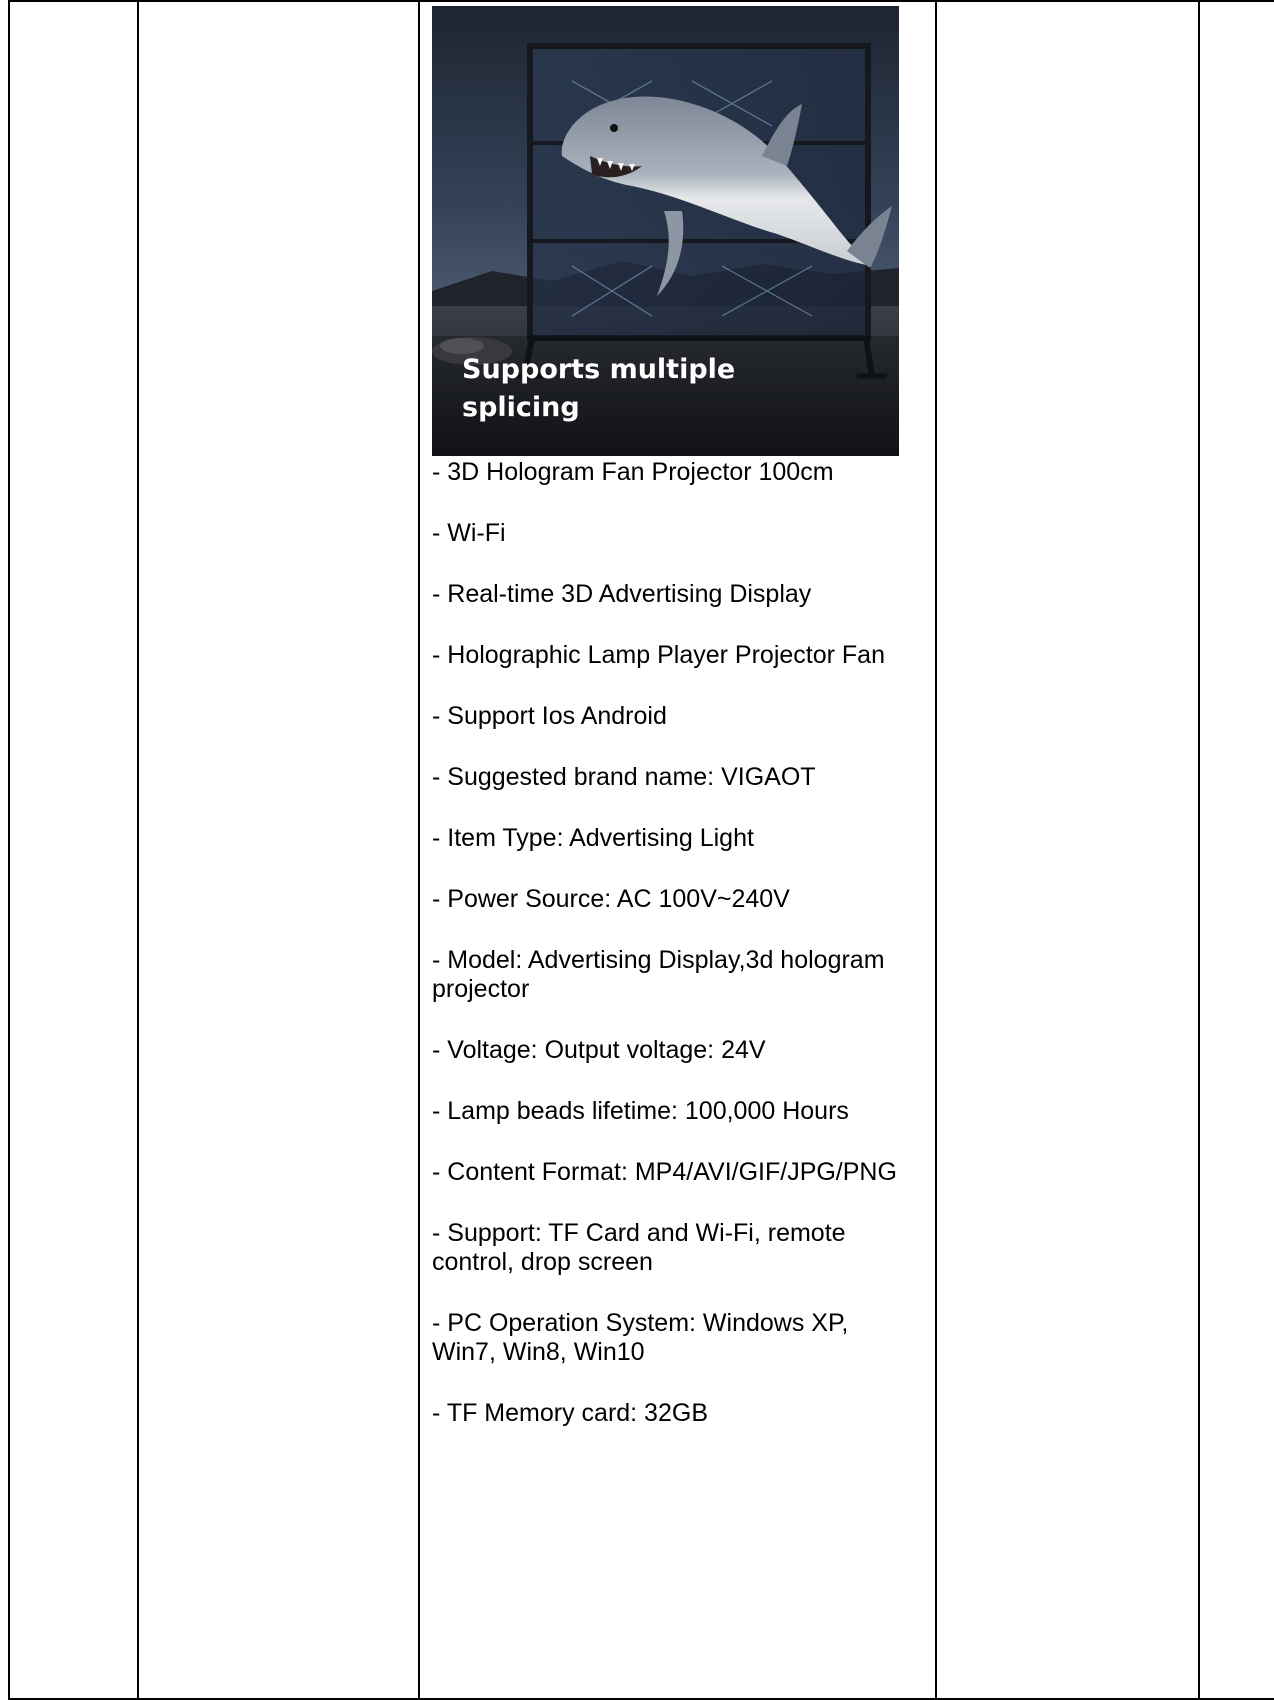 Image resolution: width=1274 pixels, height=1700 pixels. What do you see at coordinates (598, 369) in the screenshot?
I see `image-caption-line1: Supports multiple` at bounding box center [598, 369].